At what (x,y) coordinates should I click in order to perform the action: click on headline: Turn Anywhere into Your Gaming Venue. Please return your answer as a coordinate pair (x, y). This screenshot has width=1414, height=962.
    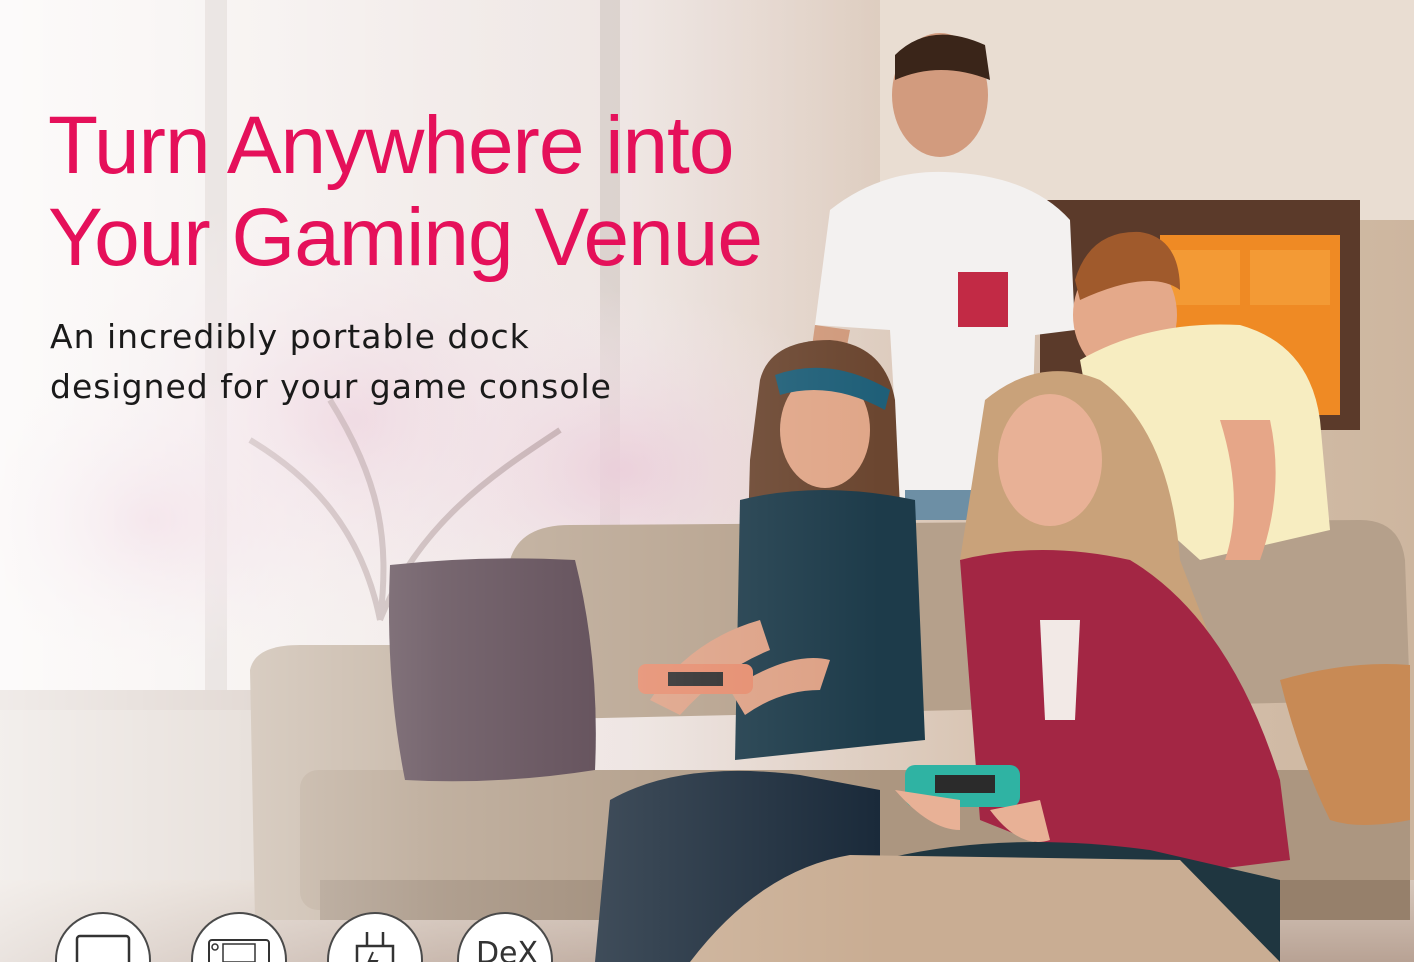
    Looking at the image, I should click on (405, 192).